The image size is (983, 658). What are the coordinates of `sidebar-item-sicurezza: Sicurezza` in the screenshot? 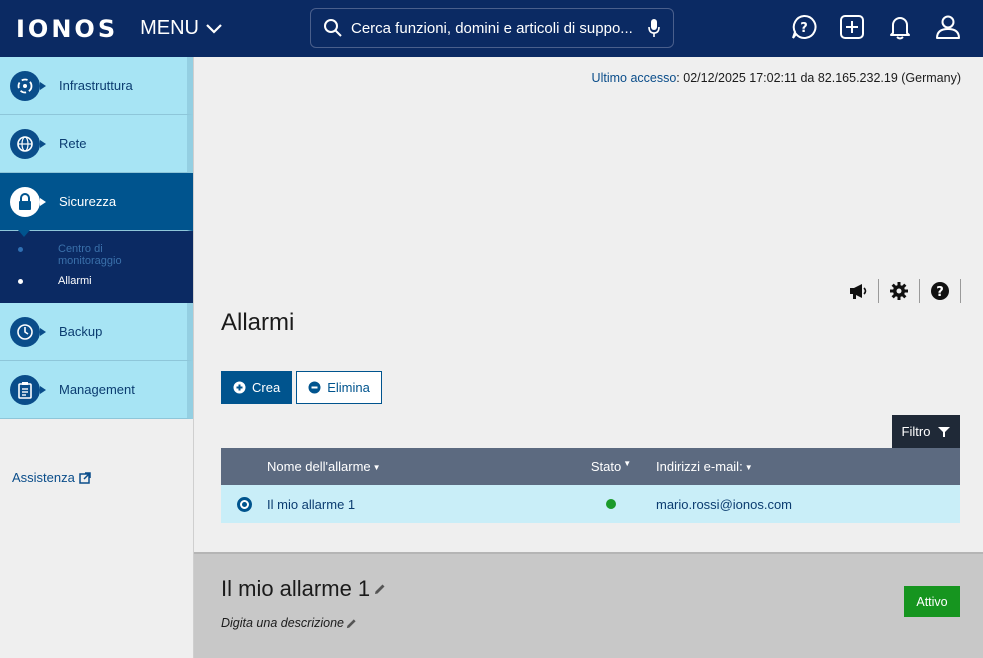 It's located at (96, 205).